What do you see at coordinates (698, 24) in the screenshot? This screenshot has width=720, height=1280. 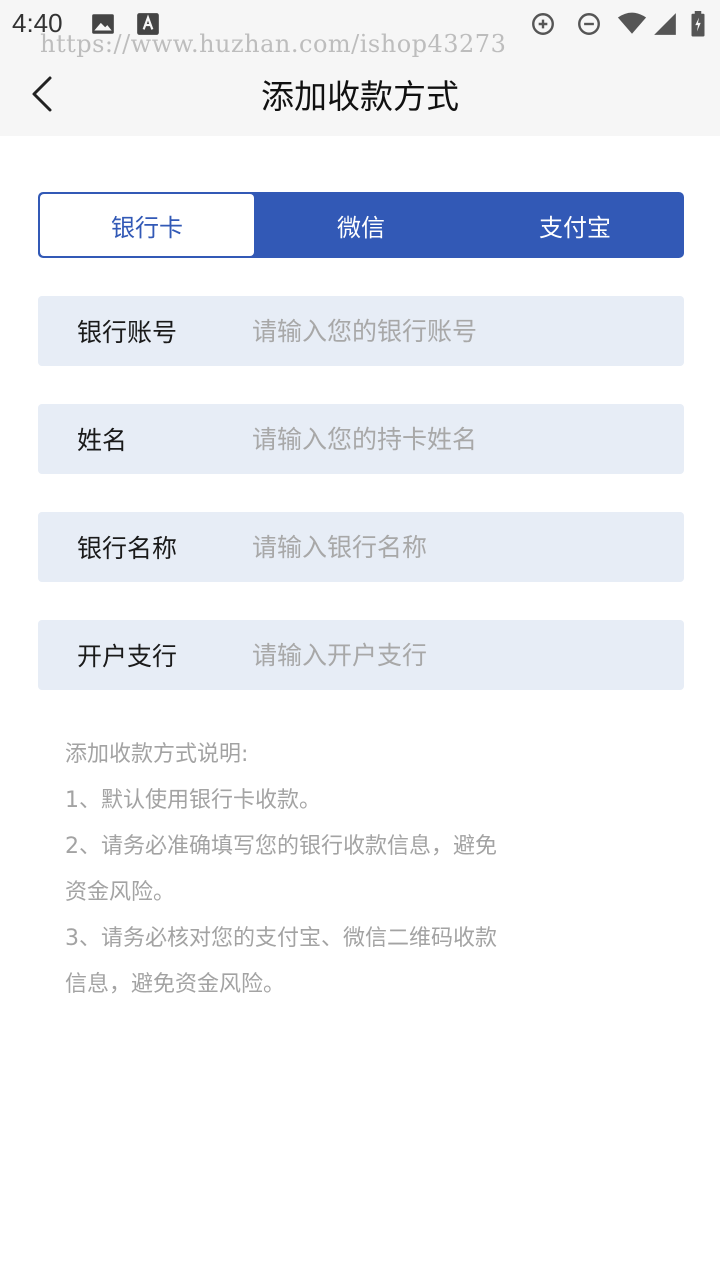 I see `battery-icon` at bounding box center [698, 24].